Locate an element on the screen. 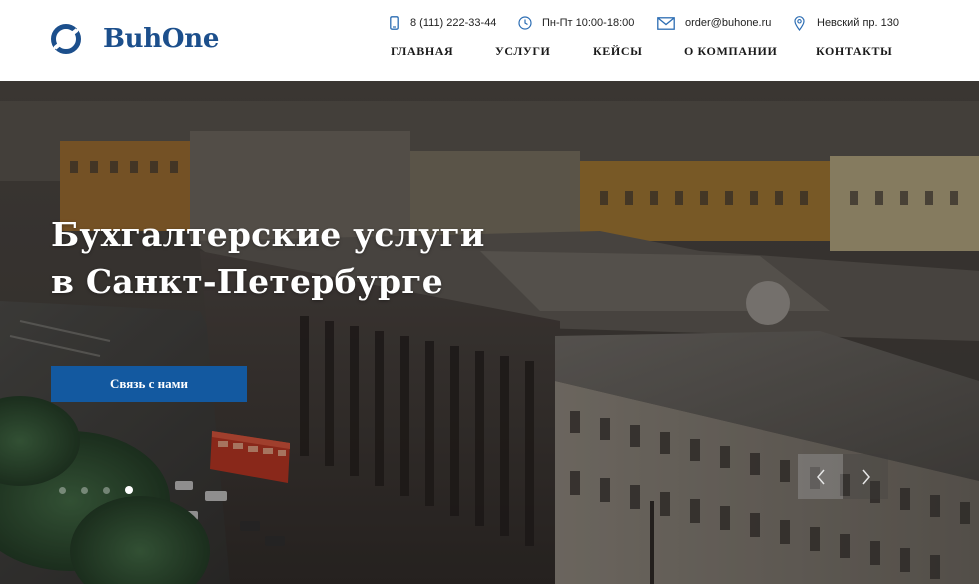  location-pin-icon is located at coordinates (799, 23).